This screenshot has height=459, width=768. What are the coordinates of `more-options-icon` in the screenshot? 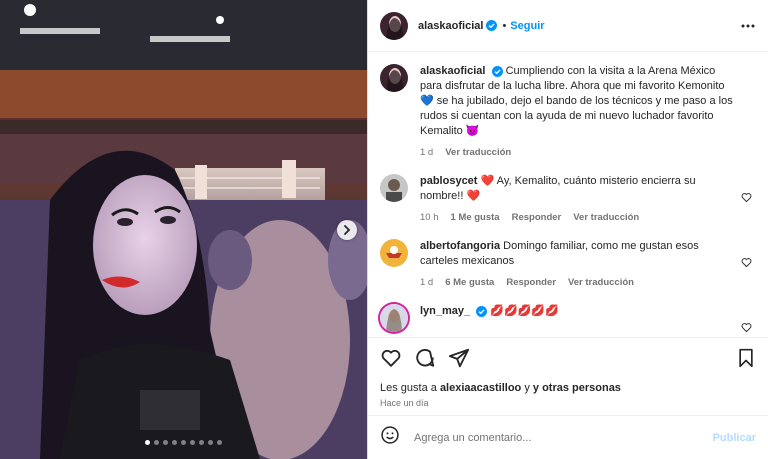 It's located at (748, 26).